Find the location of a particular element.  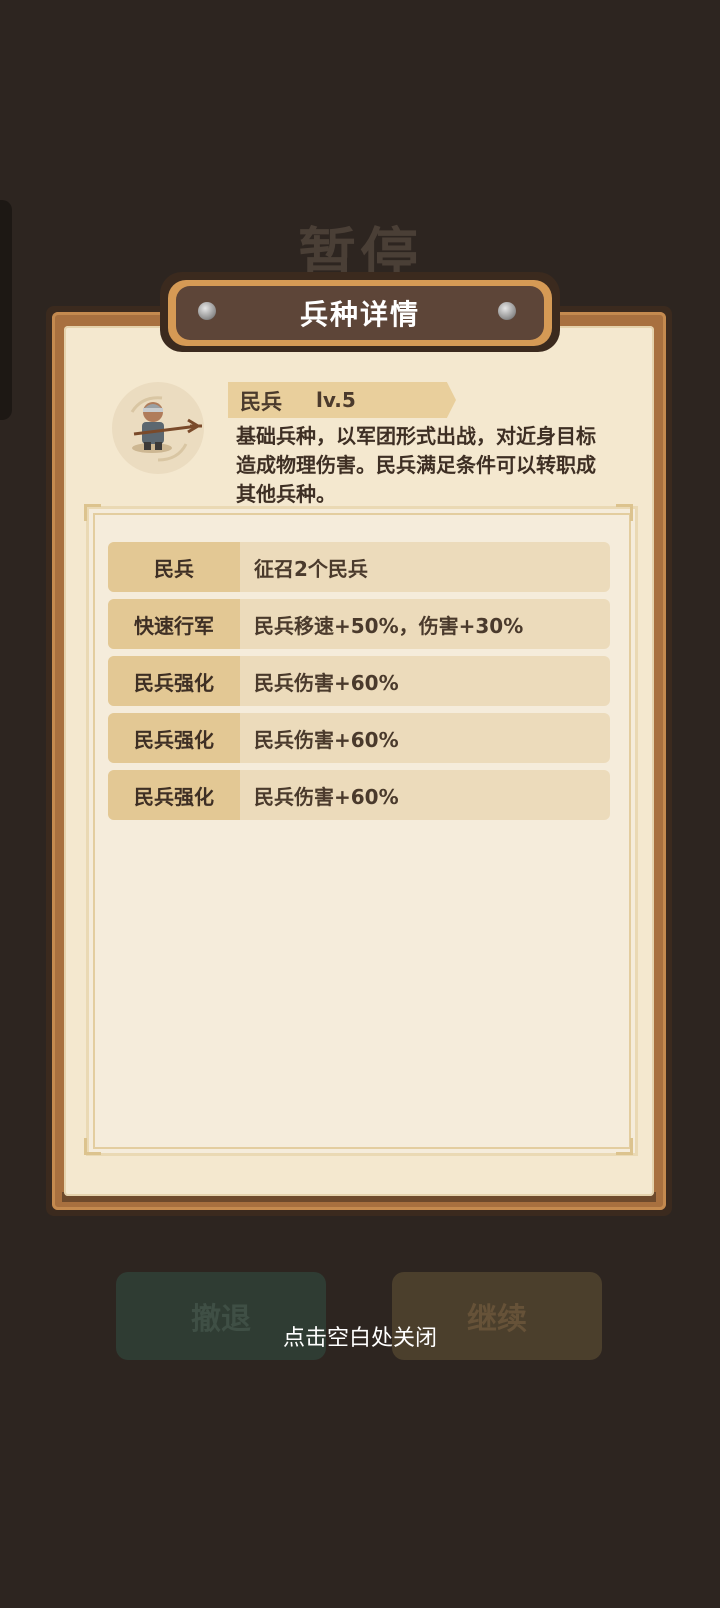

unit-avatar is located at coordinates (158, 428).